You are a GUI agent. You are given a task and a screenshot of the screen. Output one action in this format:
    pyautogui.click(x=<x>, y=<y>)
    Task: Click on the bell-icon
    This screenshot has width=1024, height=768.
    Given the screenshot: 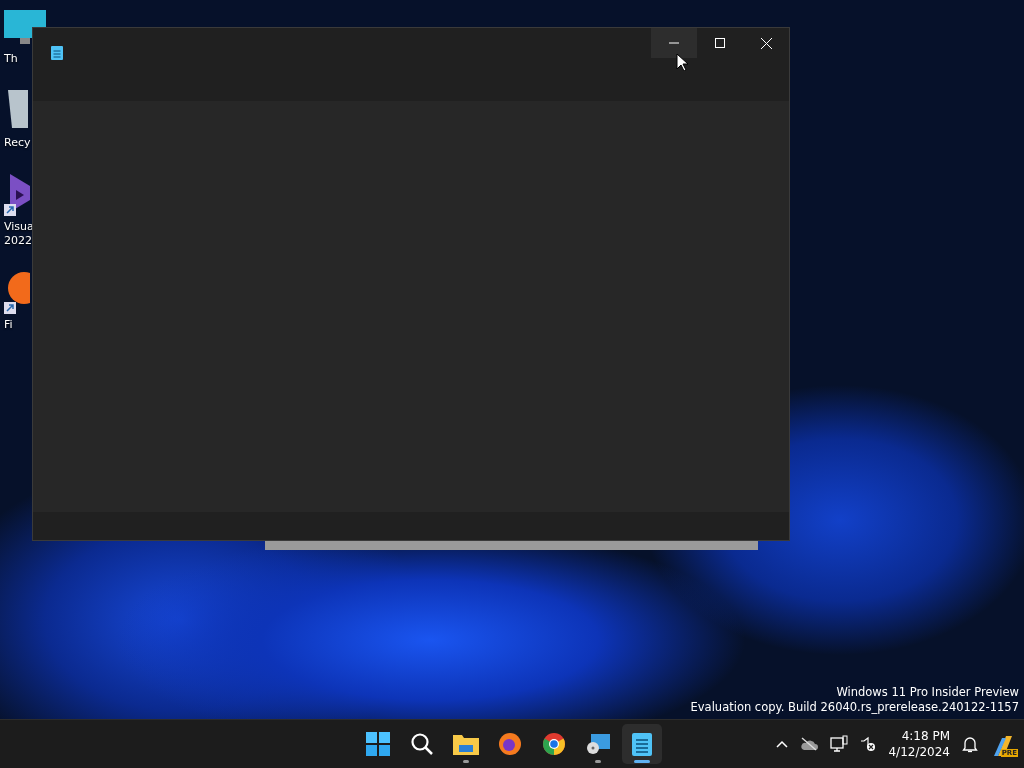 What is the action you would take?
    pyautogui.click(x=970, y=744)
    